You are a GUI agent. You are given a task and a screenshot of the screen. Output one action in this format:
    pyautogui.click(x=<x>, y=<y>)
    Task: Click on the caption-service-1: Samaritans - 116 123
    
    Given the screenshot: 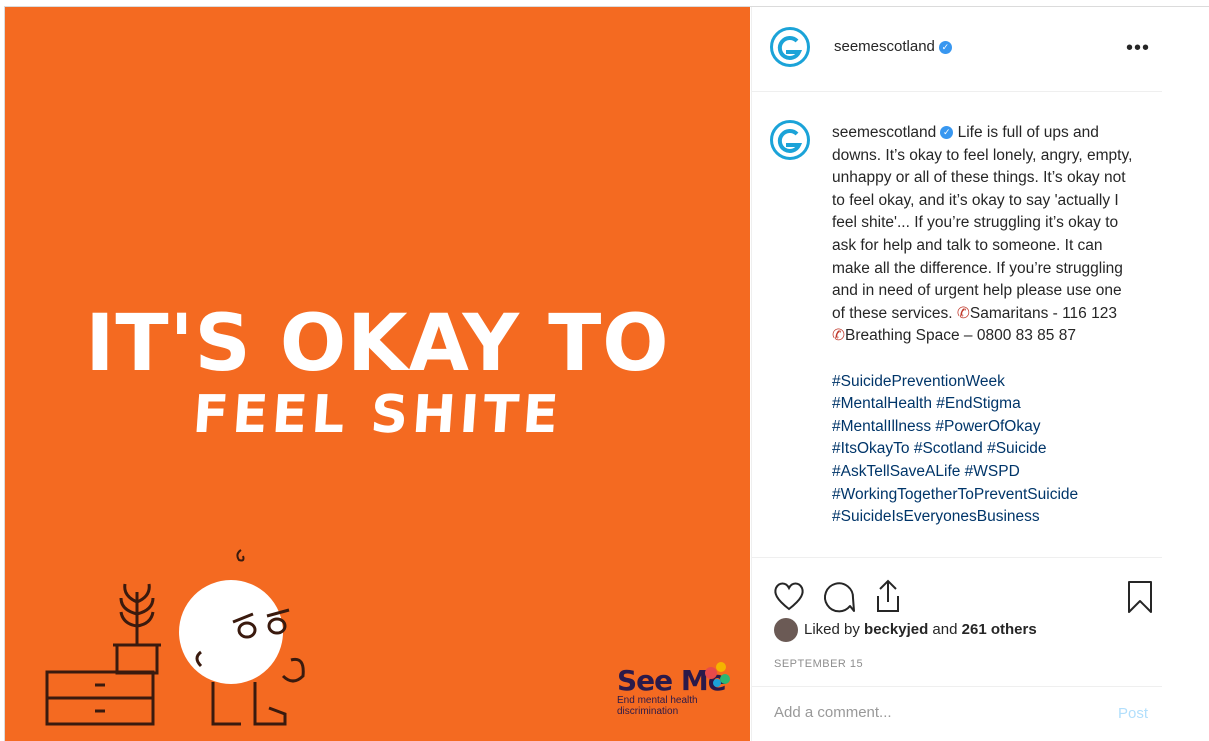 What is the action you would take?
    pyautogui.click(x=1043, y=313)
    